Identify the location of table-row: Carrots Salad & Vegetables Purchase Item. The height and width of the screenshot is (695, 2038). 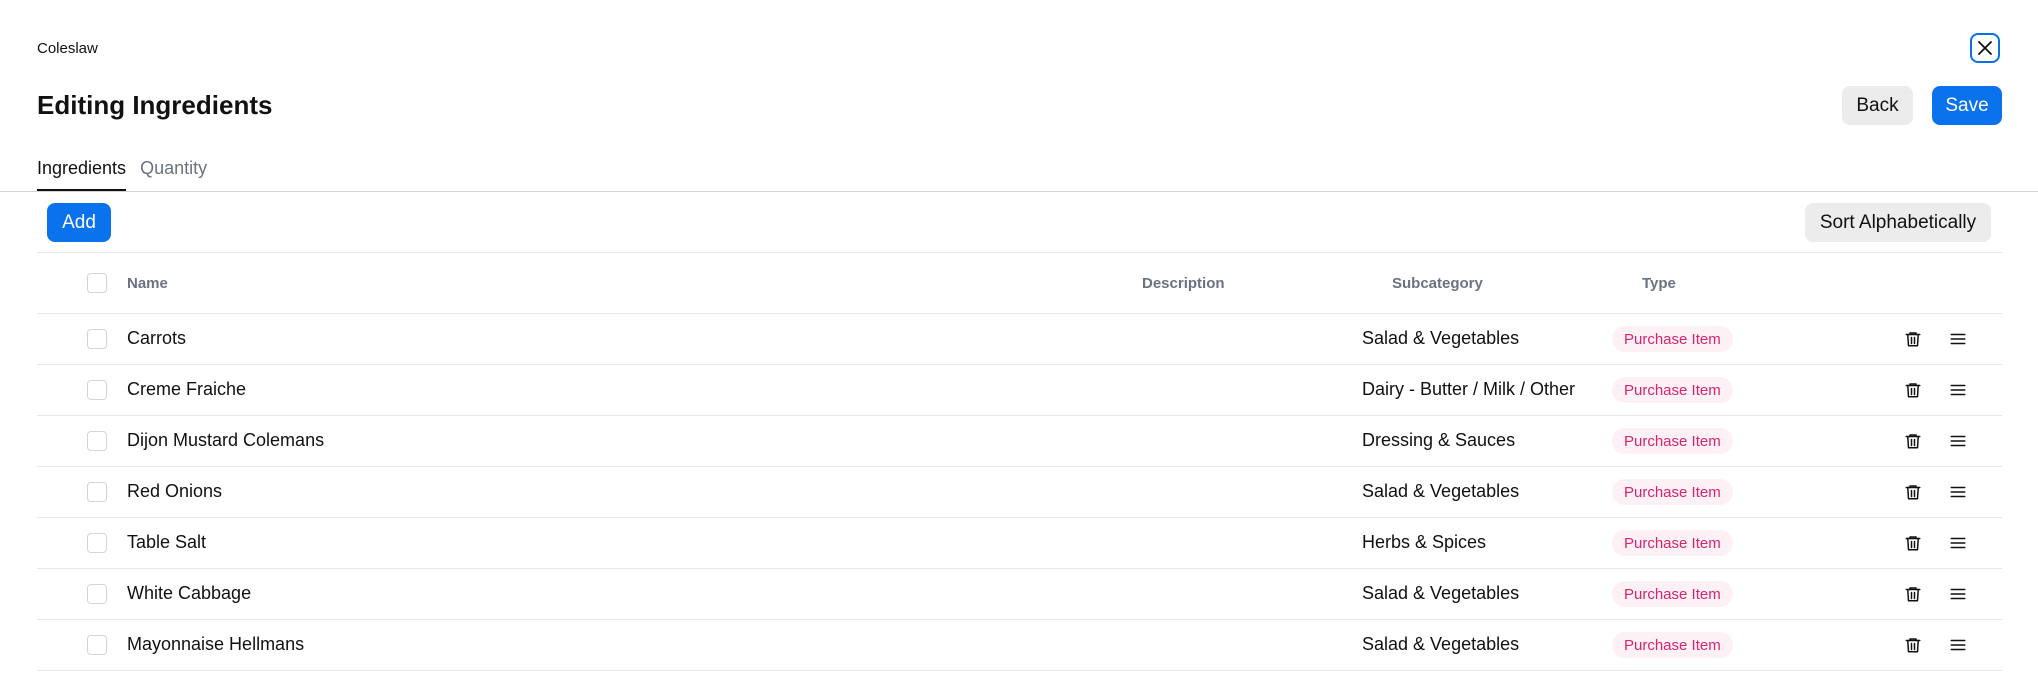
(1019, 339).